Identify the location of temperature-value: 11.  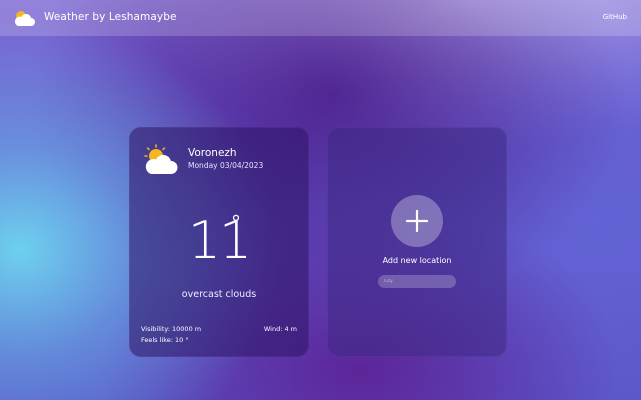
(219, 241).